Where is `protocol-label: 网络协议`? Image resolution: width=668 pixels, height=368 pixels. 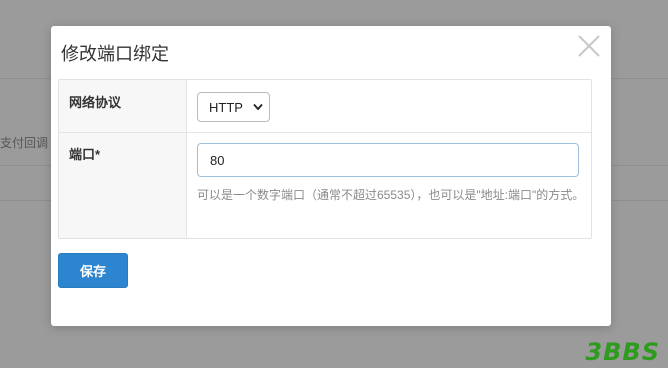
protocol-label: 网络协议 is located at coordinates (95, 102).